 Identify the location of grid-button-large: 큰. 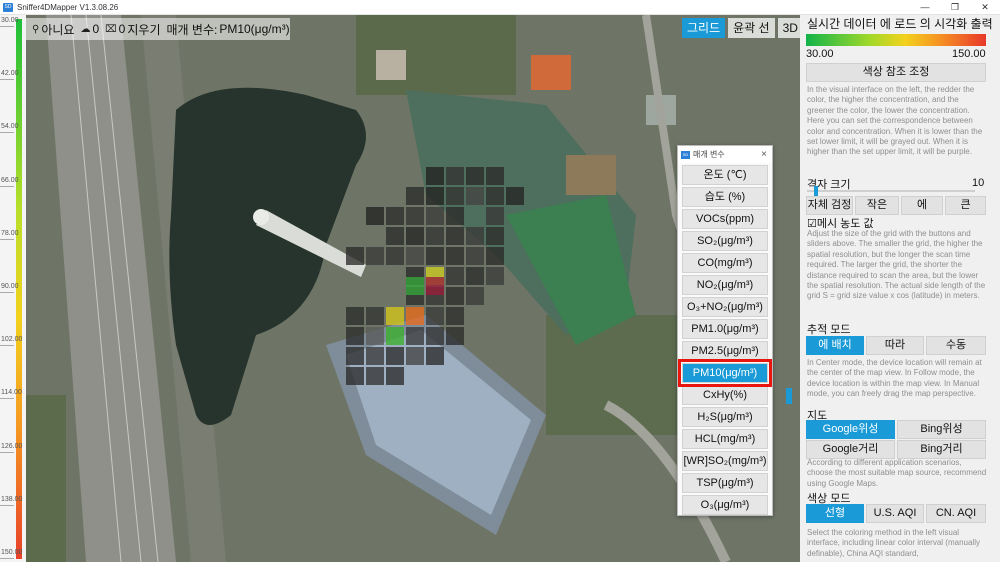
(965, 205).